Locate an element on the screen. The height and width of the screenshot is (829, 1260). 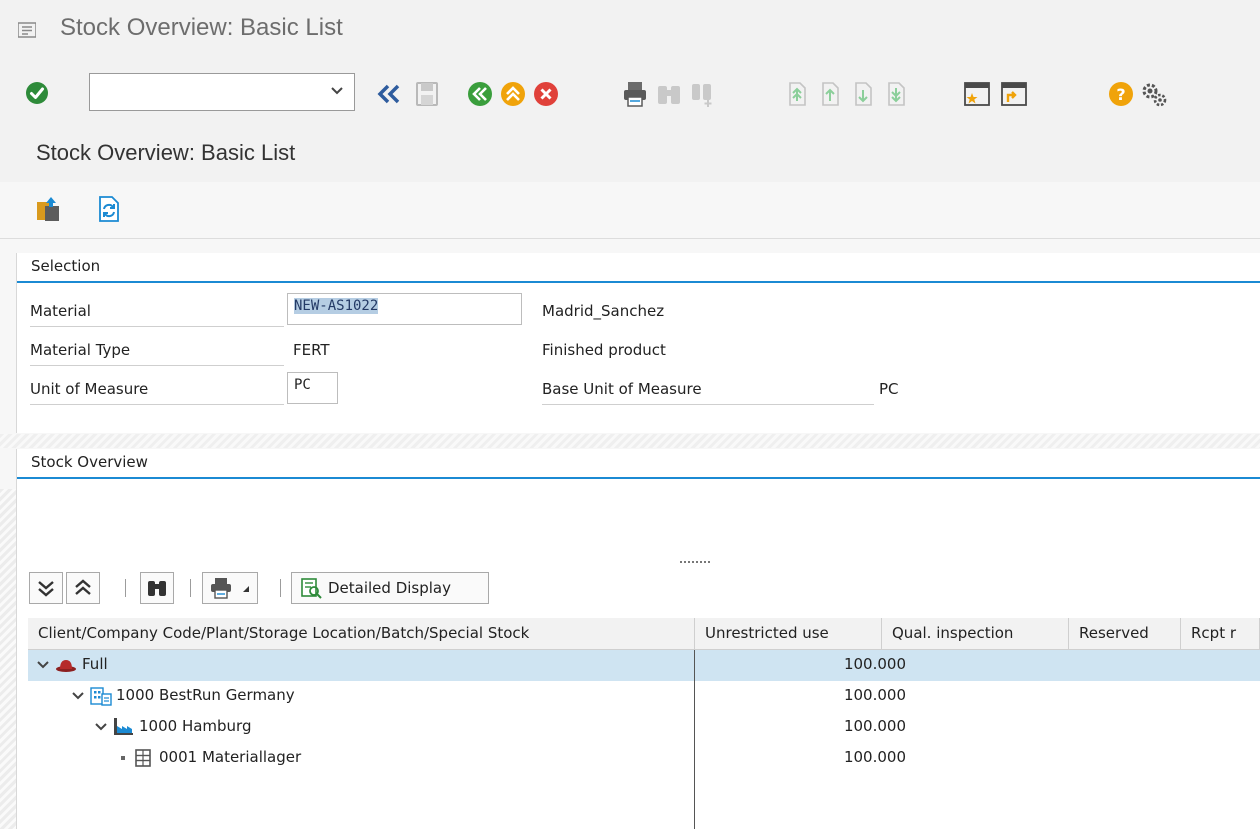
save-icon is located at coordinates (427, 94).